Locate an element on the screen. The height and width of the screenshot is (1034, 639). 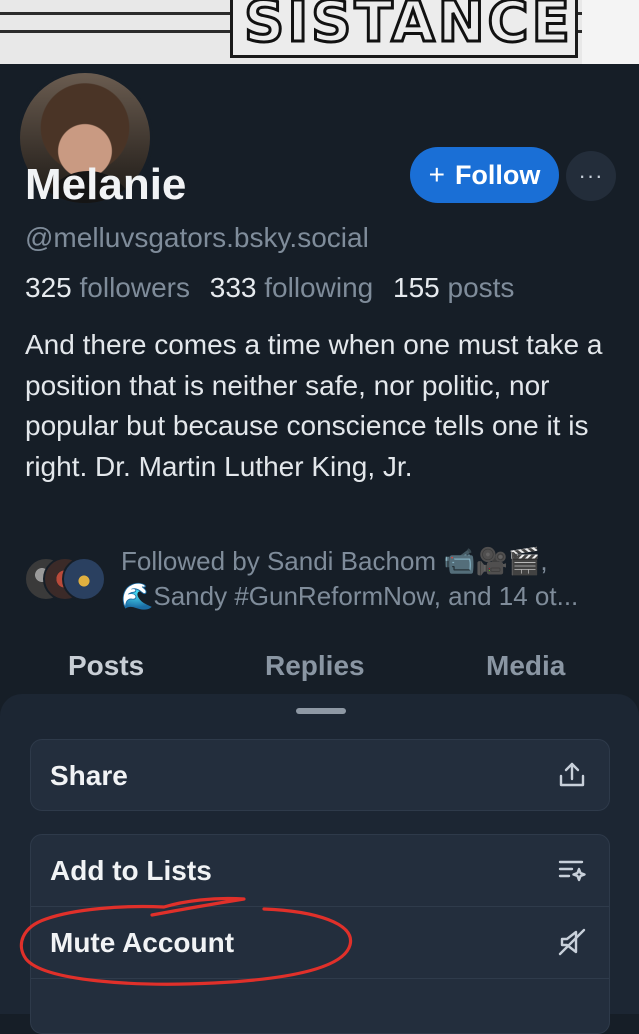
followed-by-avatars is located at coordinates (65, 579).